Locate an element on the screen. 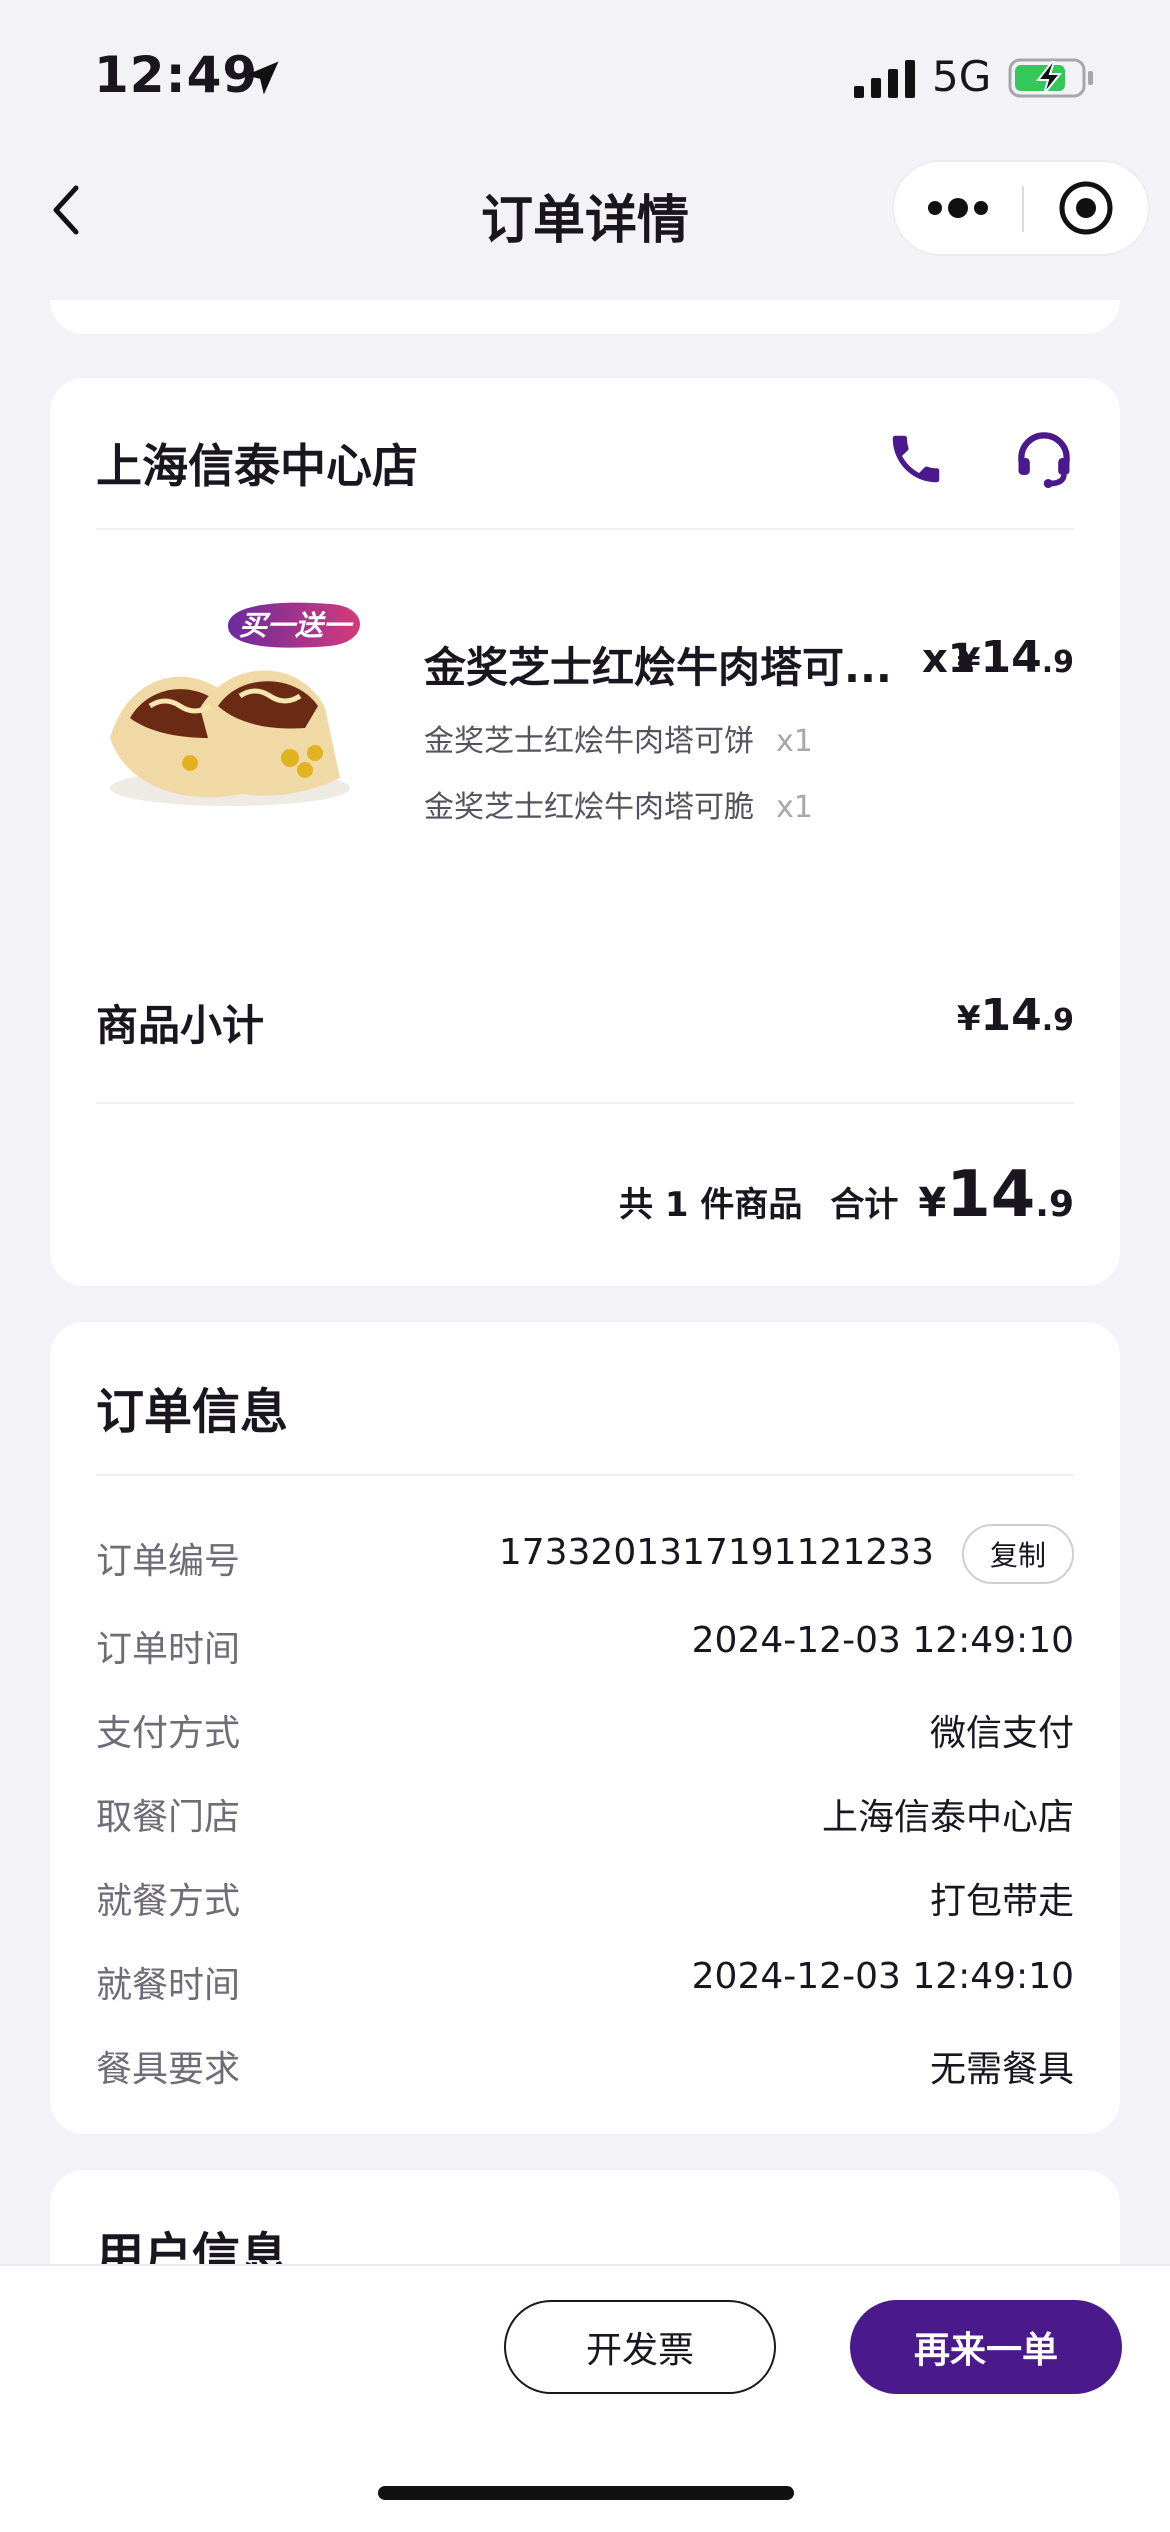 Image resolution: width=1170 pixels, height=2532 pixels. order-time-row: 订单时间 2024-12-03 12:49:10 is located at coordinates (585, 1642).